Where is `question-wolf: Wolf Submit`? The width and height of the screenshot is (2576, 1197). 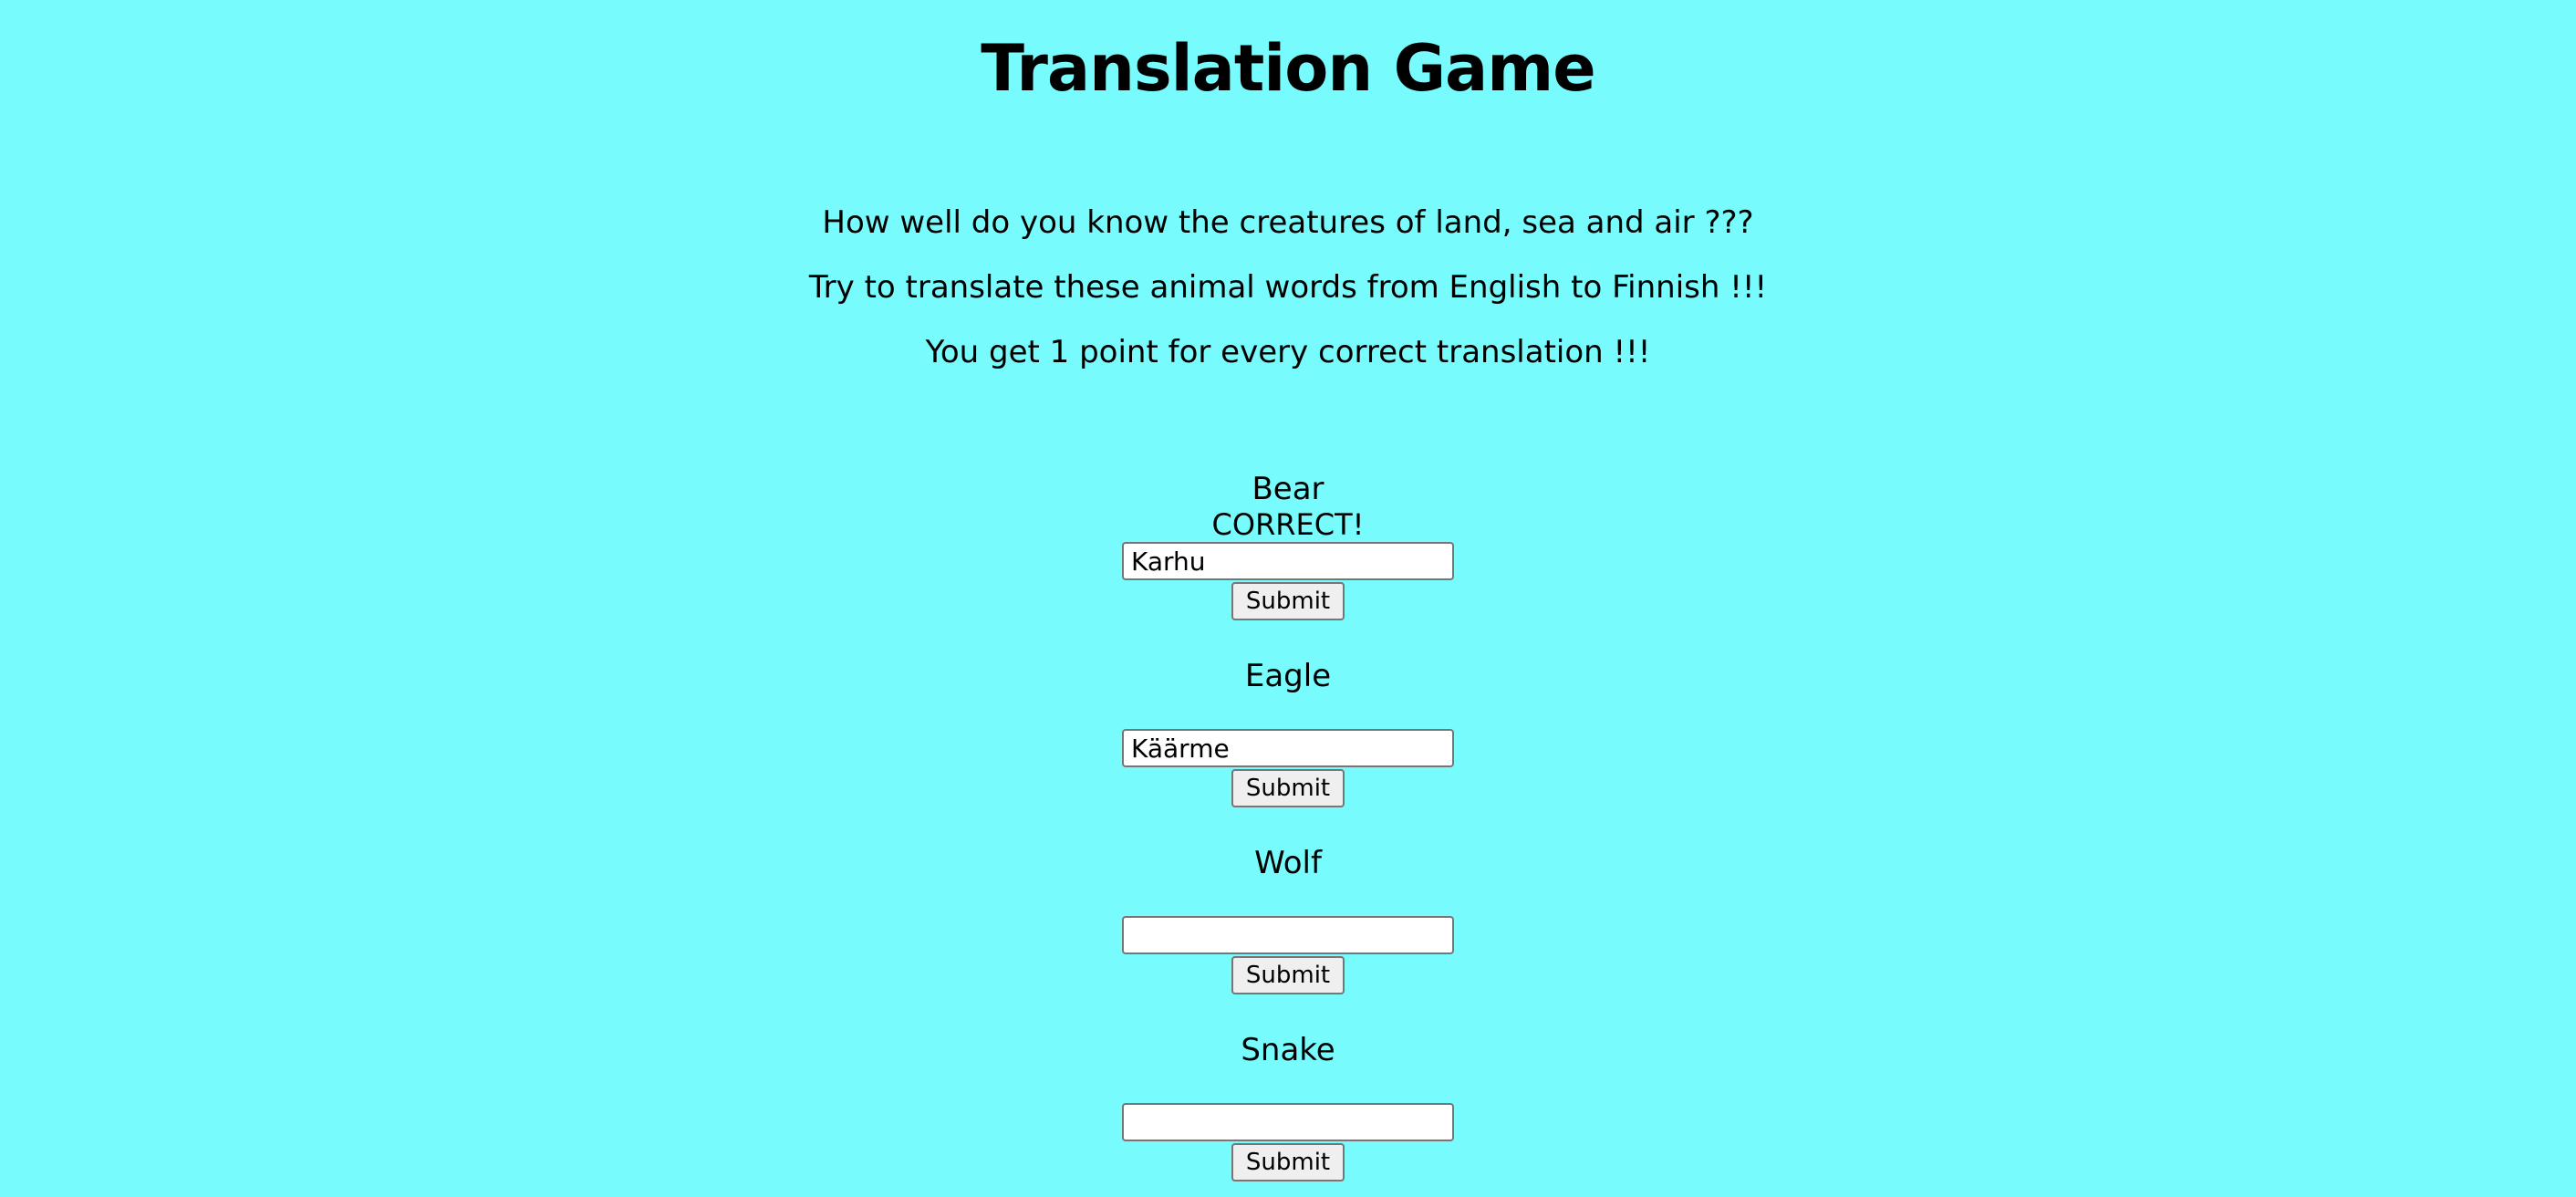 question-wolf: Wolf Submit is located at coordinates (1288, 919).